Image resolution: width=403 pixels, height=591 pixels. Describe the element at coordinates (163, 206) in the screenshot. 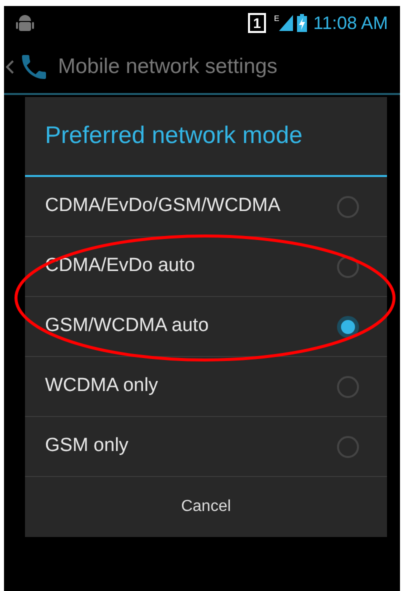

I see `option-label: CDMA/EvDo/GSM/WCDMA` at that location.